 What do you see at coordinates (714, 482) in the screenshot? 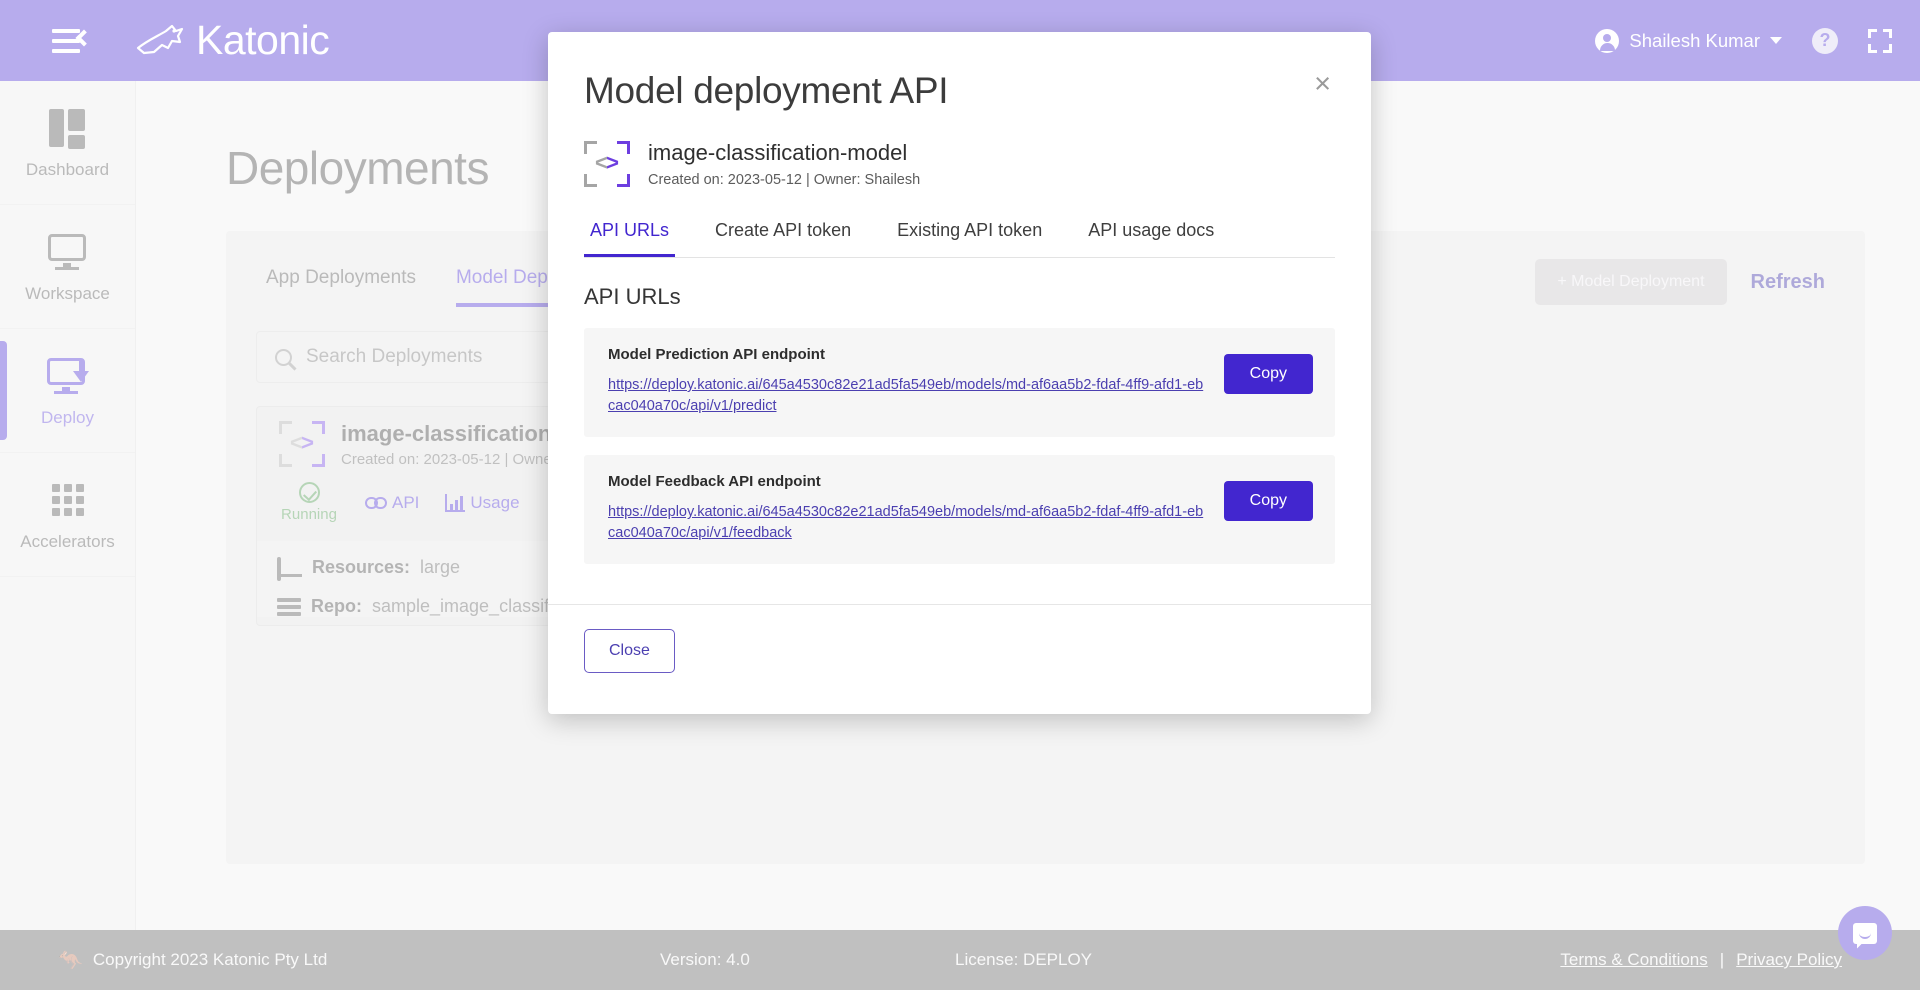
I see `feedback-endpoint-label: Model Feedback API endpoint` at bounding box center [714, 482].